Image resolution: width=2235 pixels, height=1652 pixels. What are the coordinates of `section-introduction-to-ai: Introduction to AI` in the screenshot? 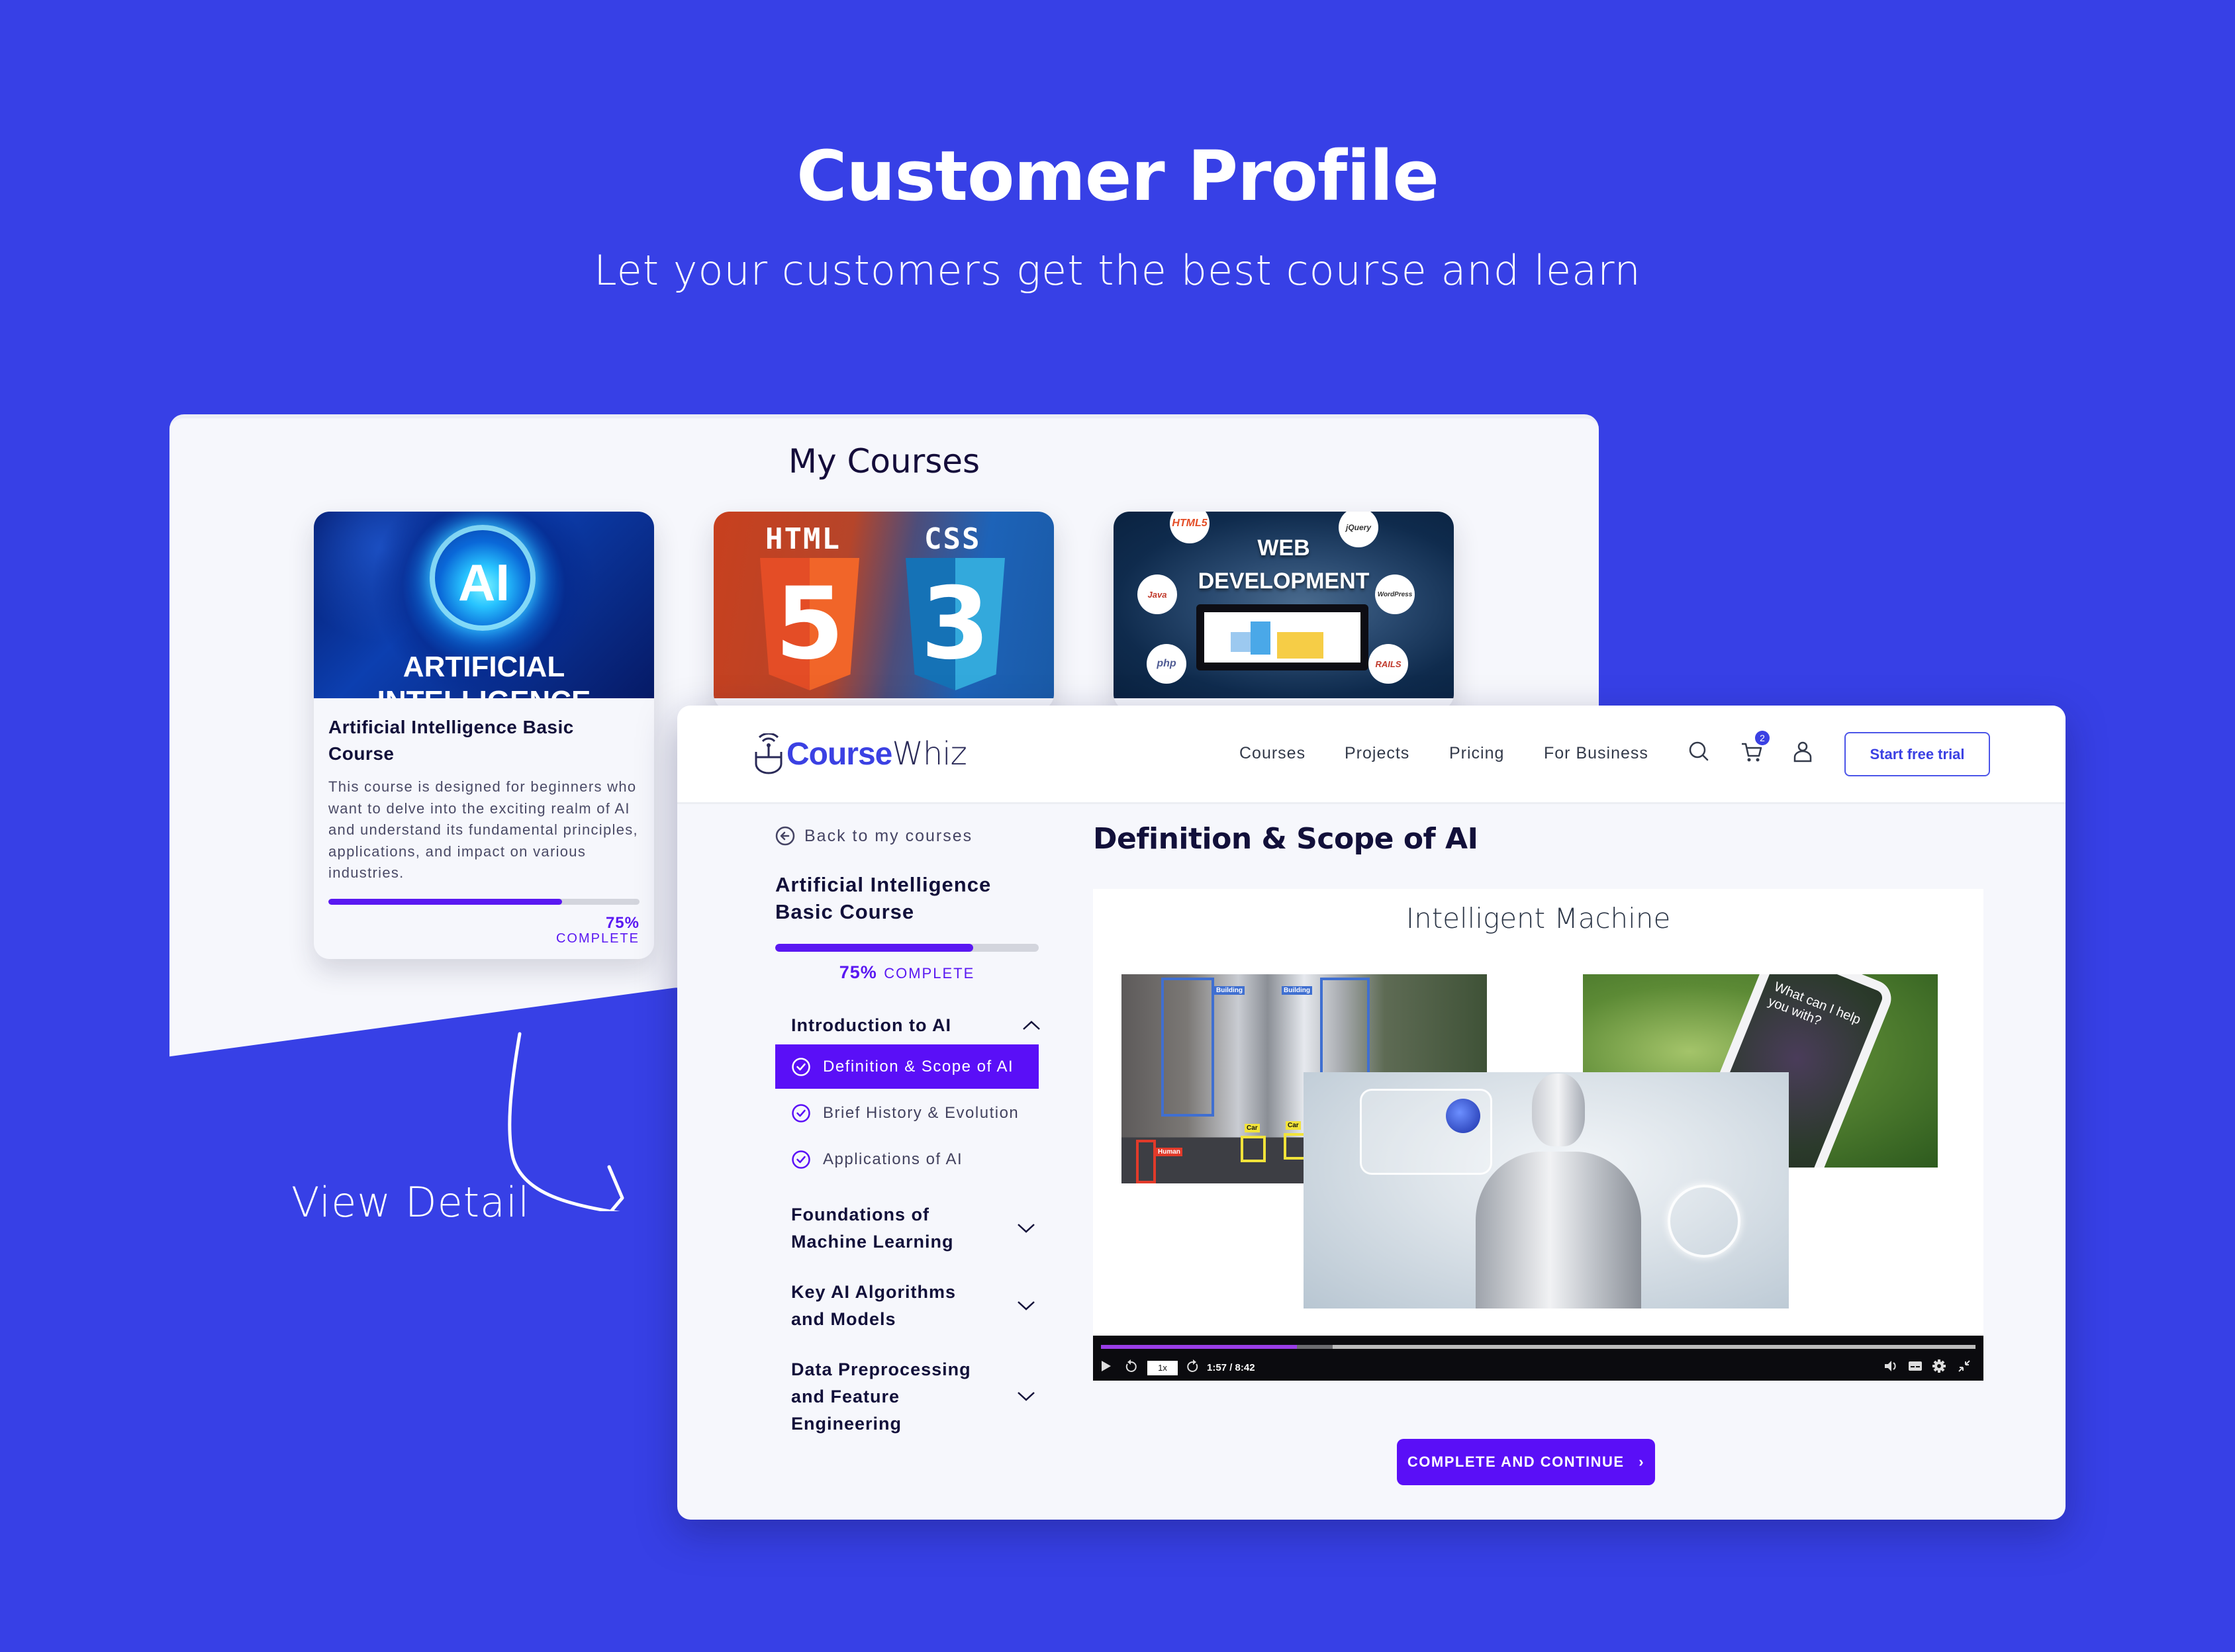 It's located at (916, 1025).